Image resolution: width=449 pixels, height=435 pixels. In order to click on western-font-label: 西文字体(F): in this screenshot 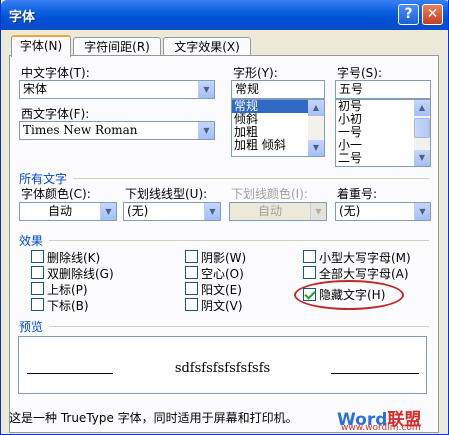, I will do `click(55, 114)`.